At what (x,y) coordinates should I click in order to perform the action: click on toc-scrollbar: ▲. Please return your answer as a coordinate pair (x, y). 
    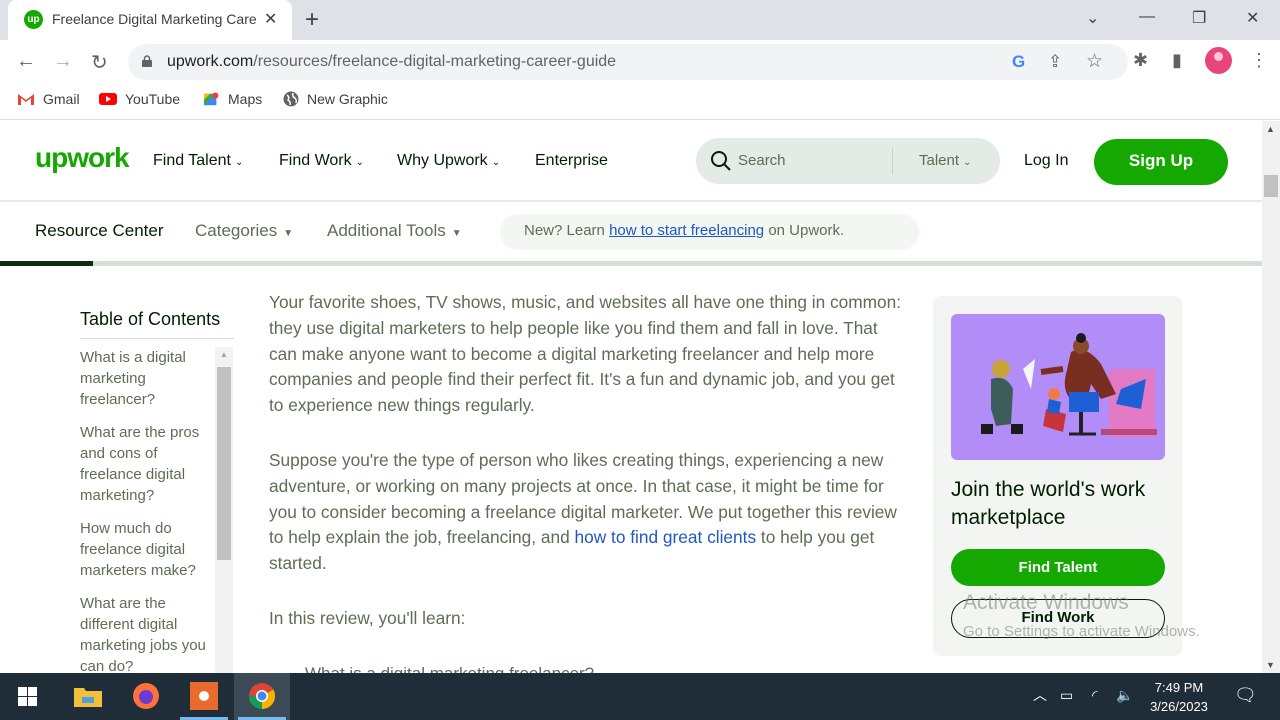
    Looking at the image, I should click on (224, 510).